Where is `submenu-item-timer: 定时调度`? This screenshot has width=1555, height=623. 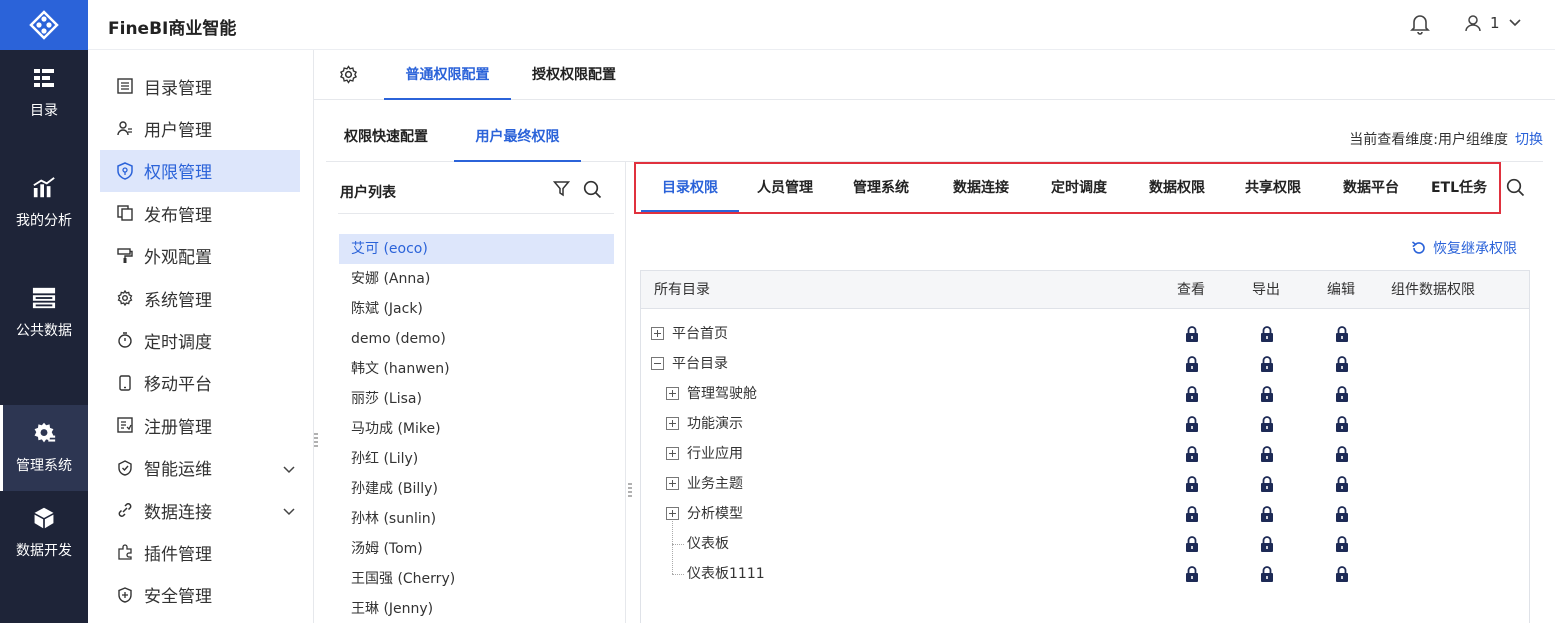
submenu-item-timer: 定时调度 is located at coordinates (200, 340).